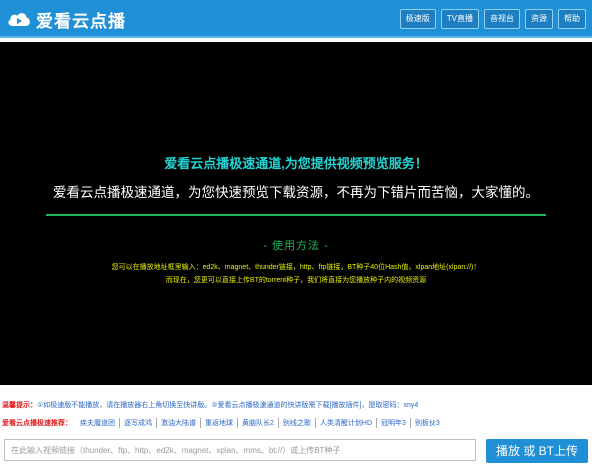 This screenshot has height=465, width=592. I want to click on tip-label: 温馨提示：, so click(19, 405).